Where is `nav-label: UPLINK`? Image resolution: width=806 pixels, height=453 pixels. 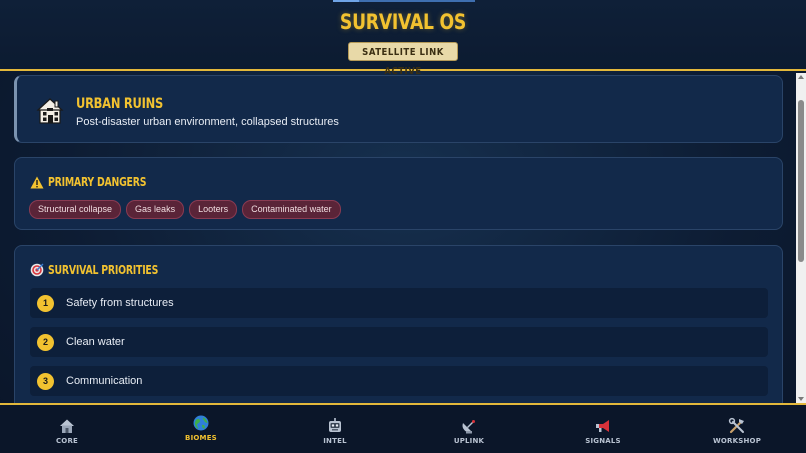
nav-label: UPLINK is located at coordinates (469, 441).